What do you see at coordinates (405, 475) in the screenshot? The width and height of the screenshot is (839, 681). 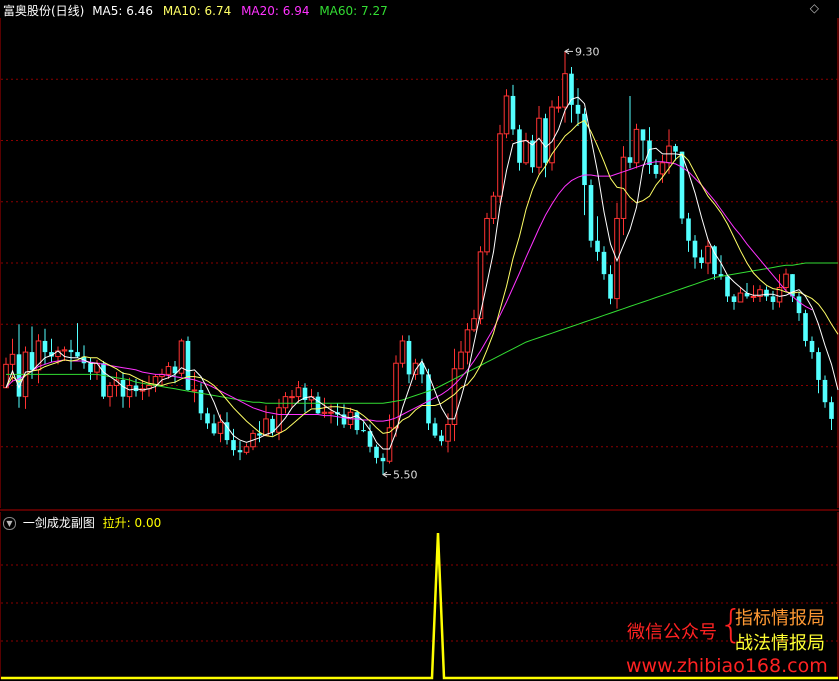 I see `annotation-label: 5.50` at bounding box center [405, 475].